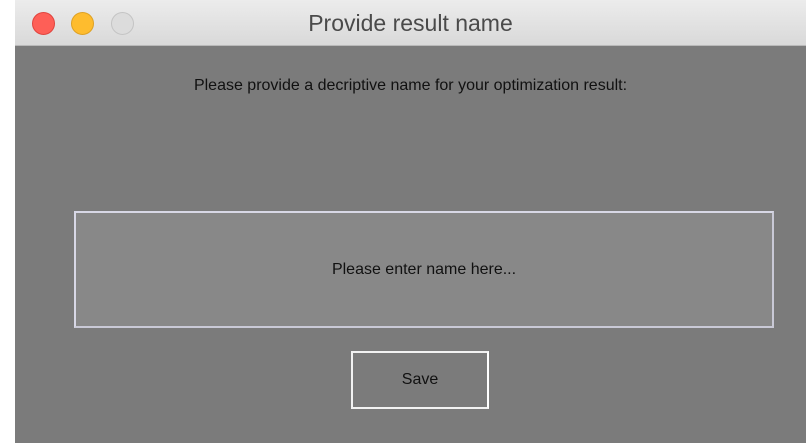 This screenshot has width=806, height=443. I want to click on save-button: Save, so click(420, 380).